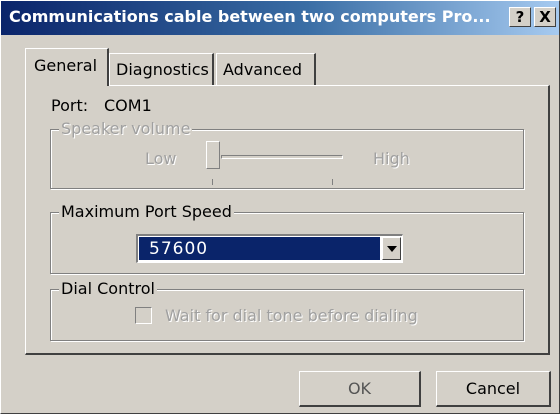 The width and height of the screenshot is (560, 414). I want to click on port-label: Port:, so click(70, 105).